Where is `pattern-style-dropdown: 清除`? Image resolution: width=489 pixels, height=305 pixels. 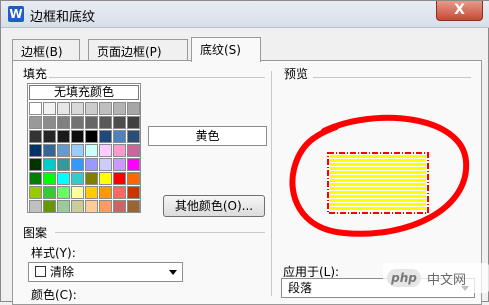 pattern-style-dropdown: 清除 is located at coordinates (105, 272).